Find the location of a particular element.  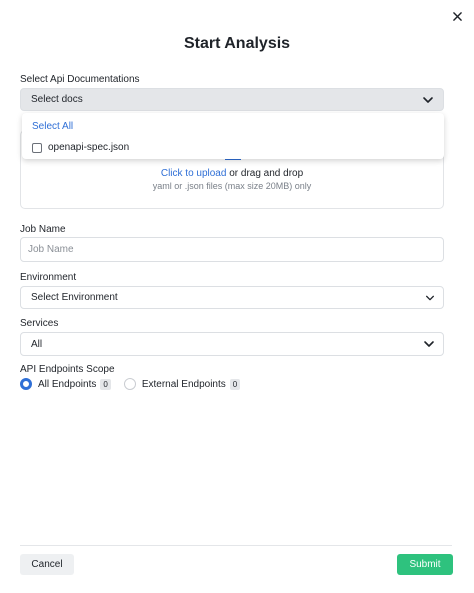

scope-option-label: All Endpoints is located at coordinates (67, 384).